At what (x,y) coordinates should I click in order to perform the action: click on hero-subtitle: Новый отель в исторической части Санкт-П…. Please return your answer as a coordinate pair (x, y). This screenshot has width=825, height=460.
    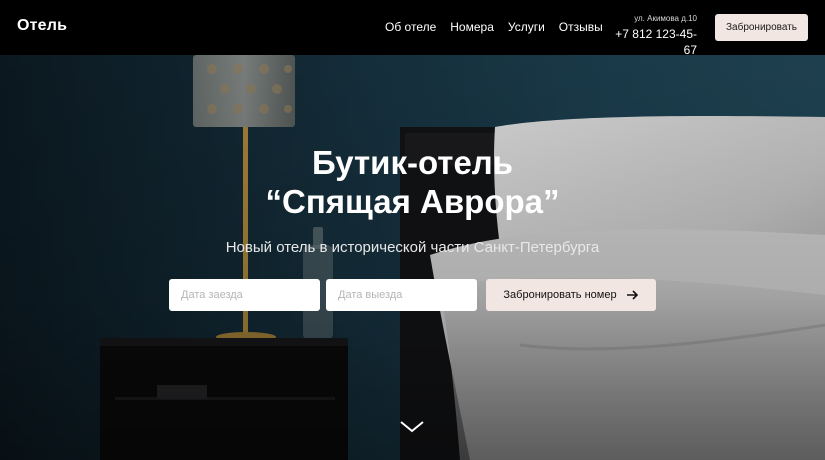
    Looking at the image, I should click on (412, 247).